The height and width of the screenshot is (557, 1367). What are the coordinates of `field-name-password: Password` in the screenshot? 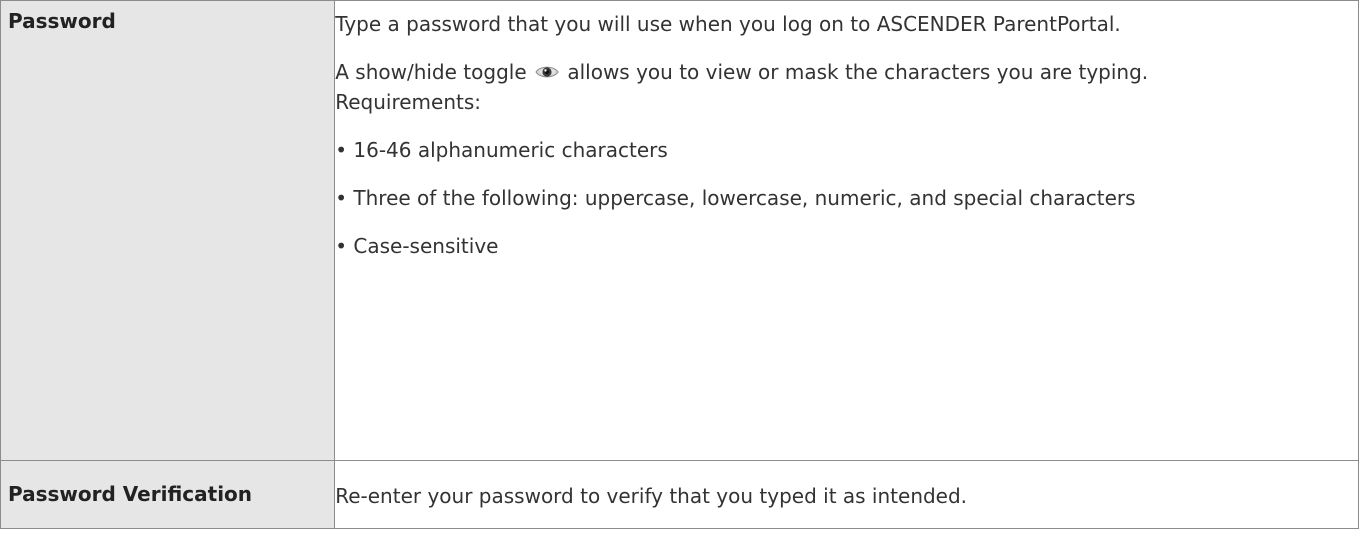 It's located at (62, 21).